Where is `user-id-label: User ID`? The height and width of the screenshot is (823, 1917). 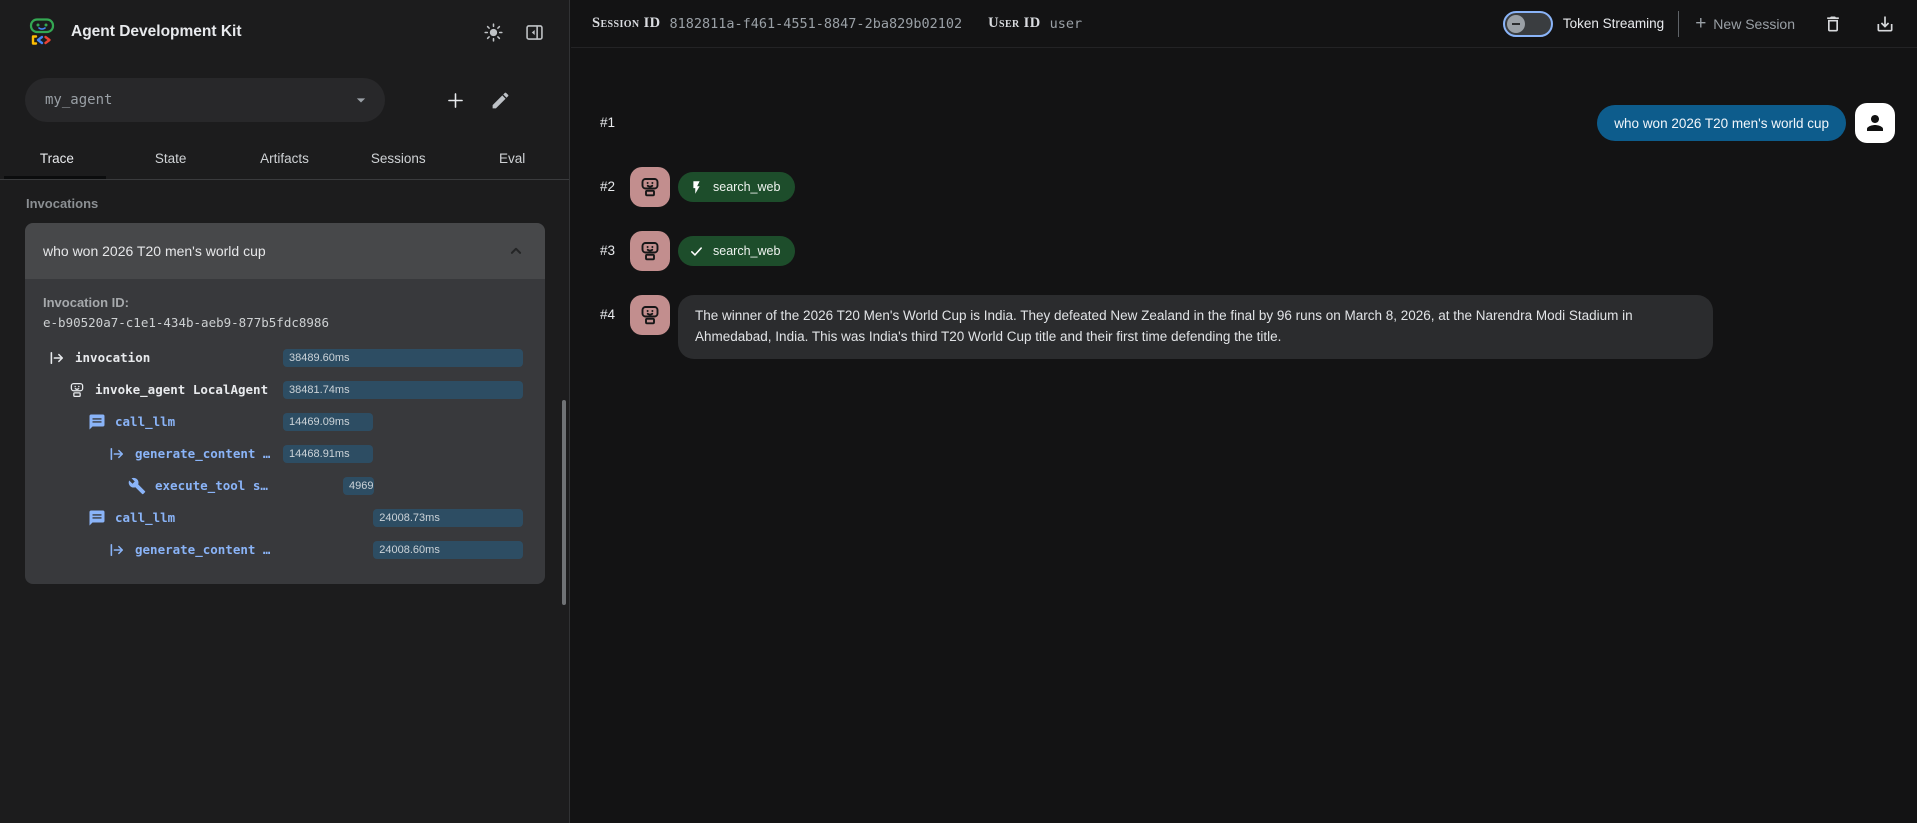 user-id-label: User ID is located at coordinates (1014, 23).